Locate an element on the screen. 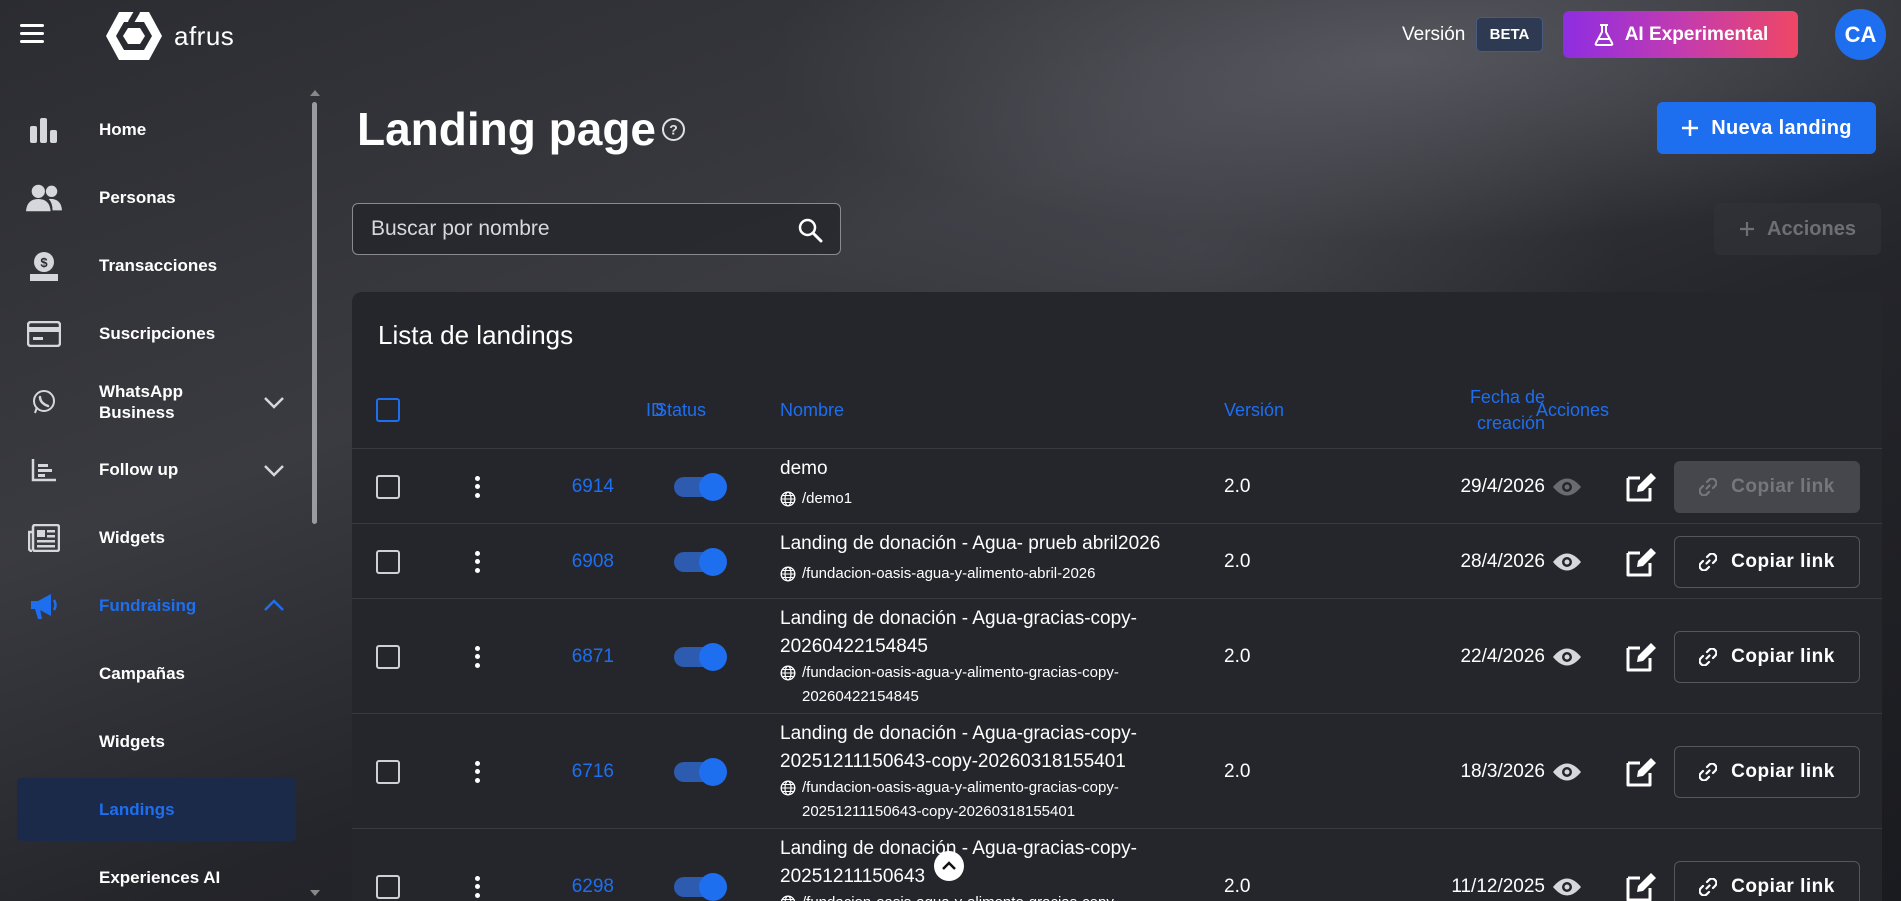 The image size is (1901, 901). beta-badge: BETA is located at coordinates (1509, 34).